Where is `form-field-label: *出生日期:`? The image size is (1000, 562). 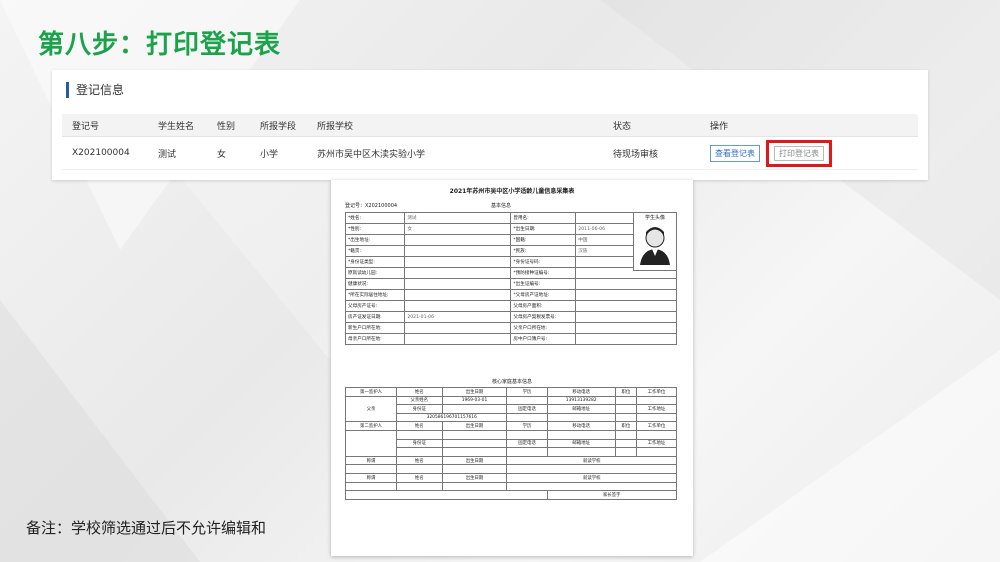 form-field-label: *出生日期: is located at coordinates (543, 229).